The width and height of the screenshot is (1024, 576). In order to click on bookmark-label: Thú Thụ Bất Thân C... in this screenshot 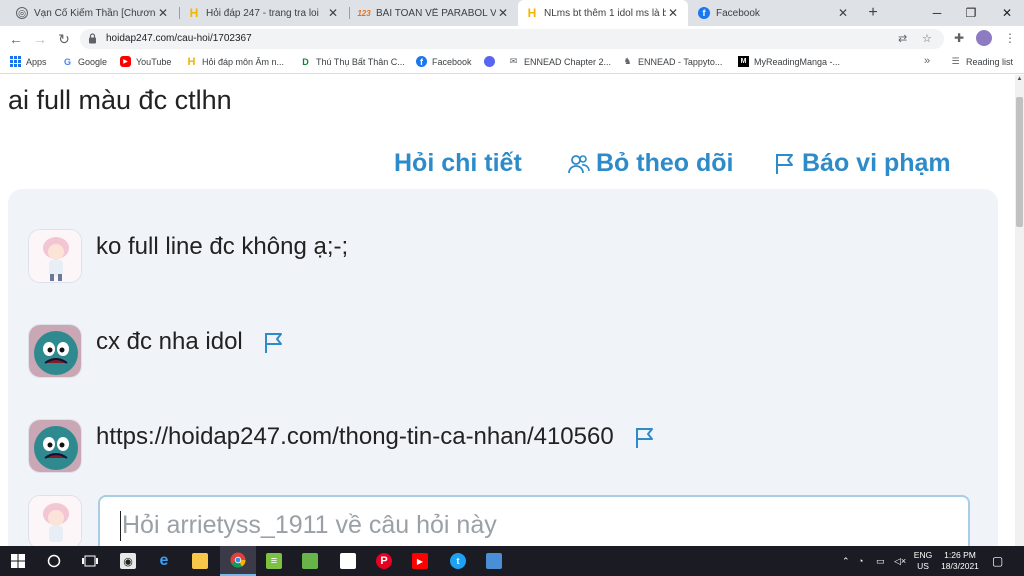, I will do `click(360, 61)`.